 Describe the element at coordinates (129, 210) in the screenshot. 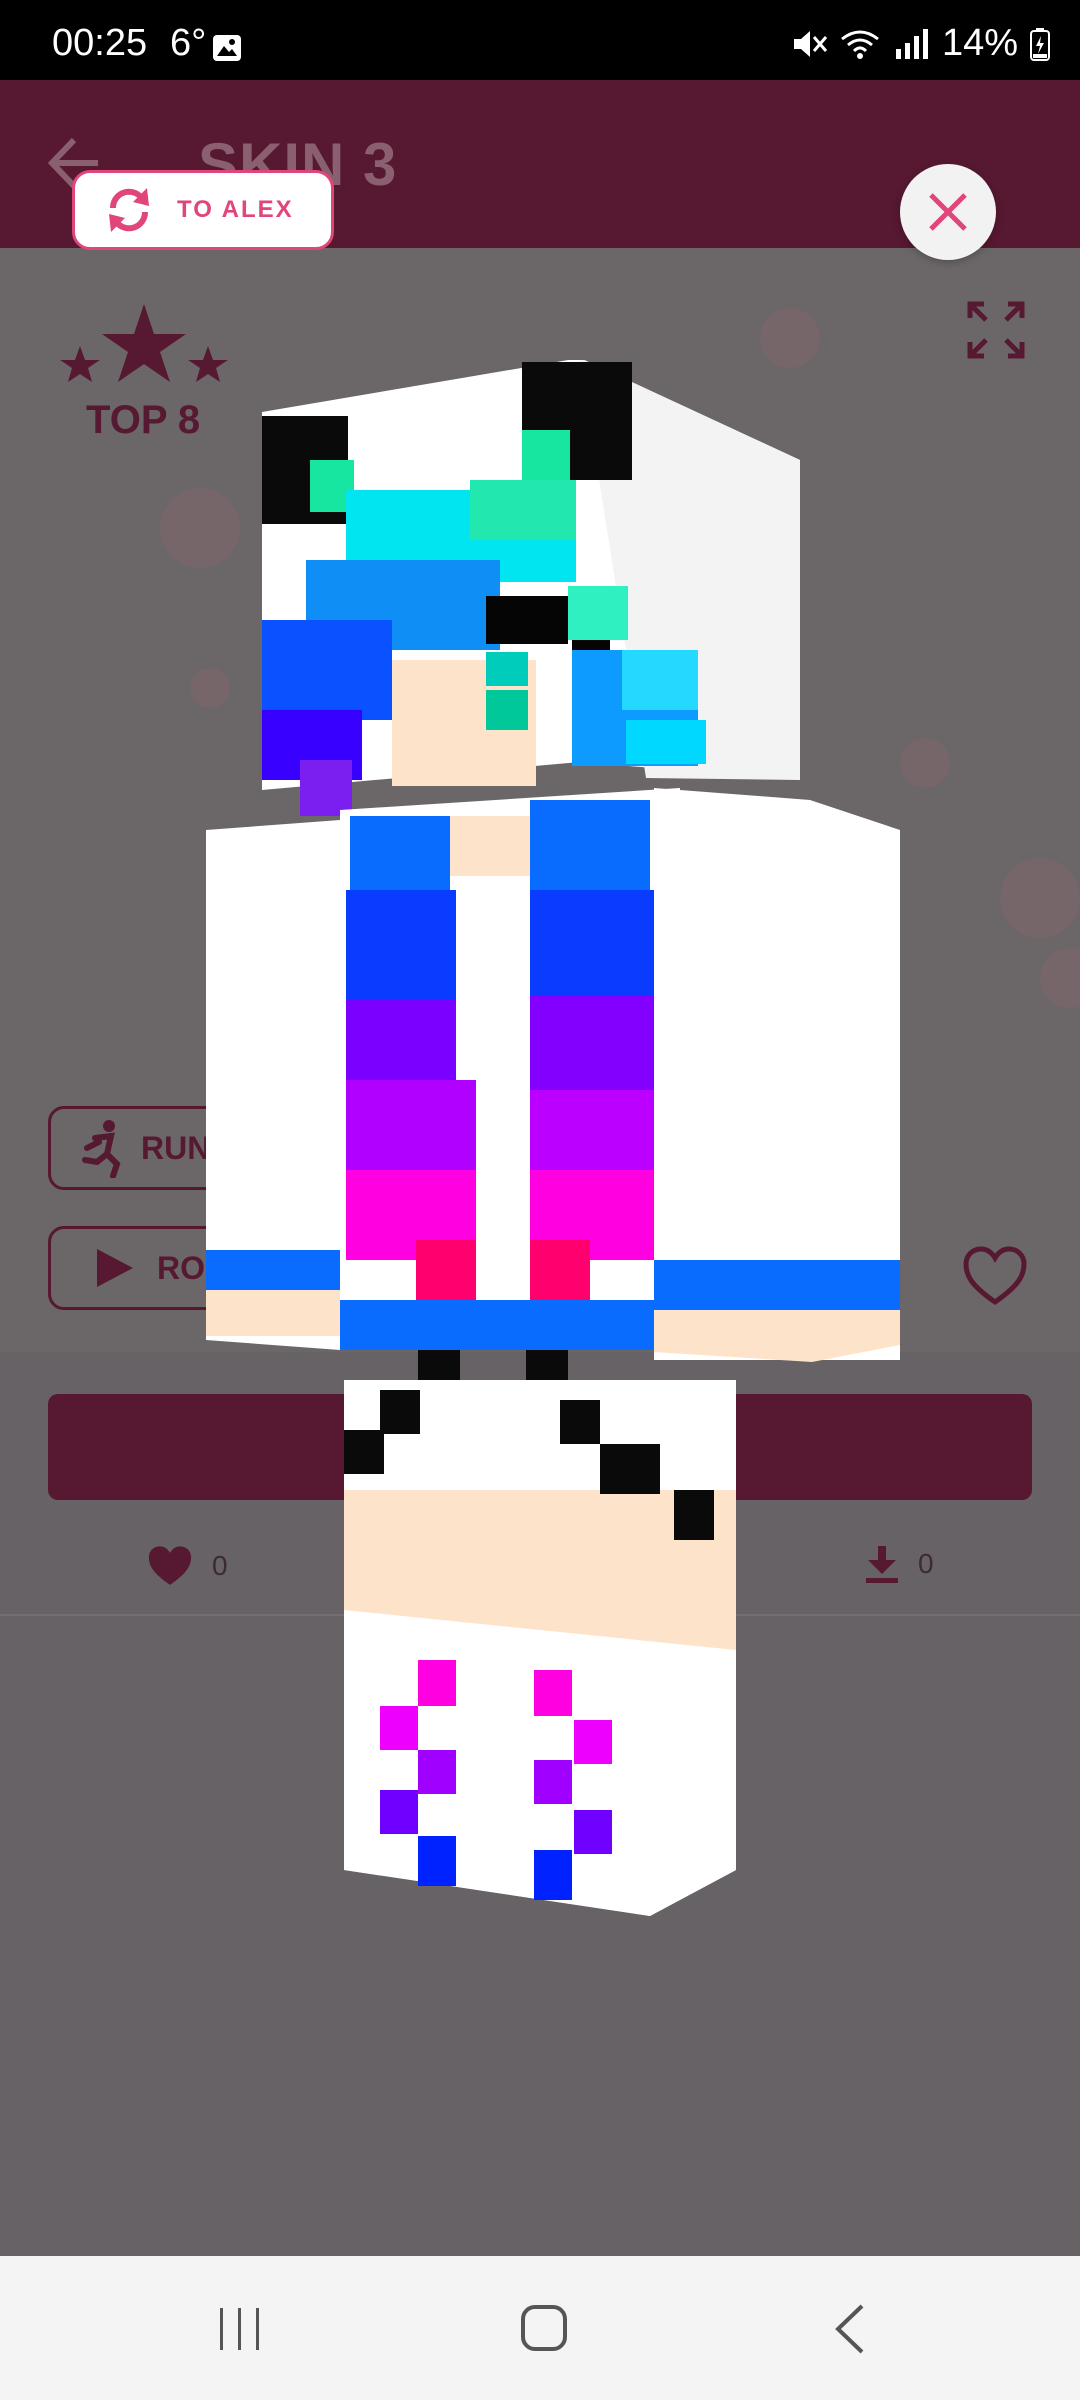

I see `refresh-icon` at that location.